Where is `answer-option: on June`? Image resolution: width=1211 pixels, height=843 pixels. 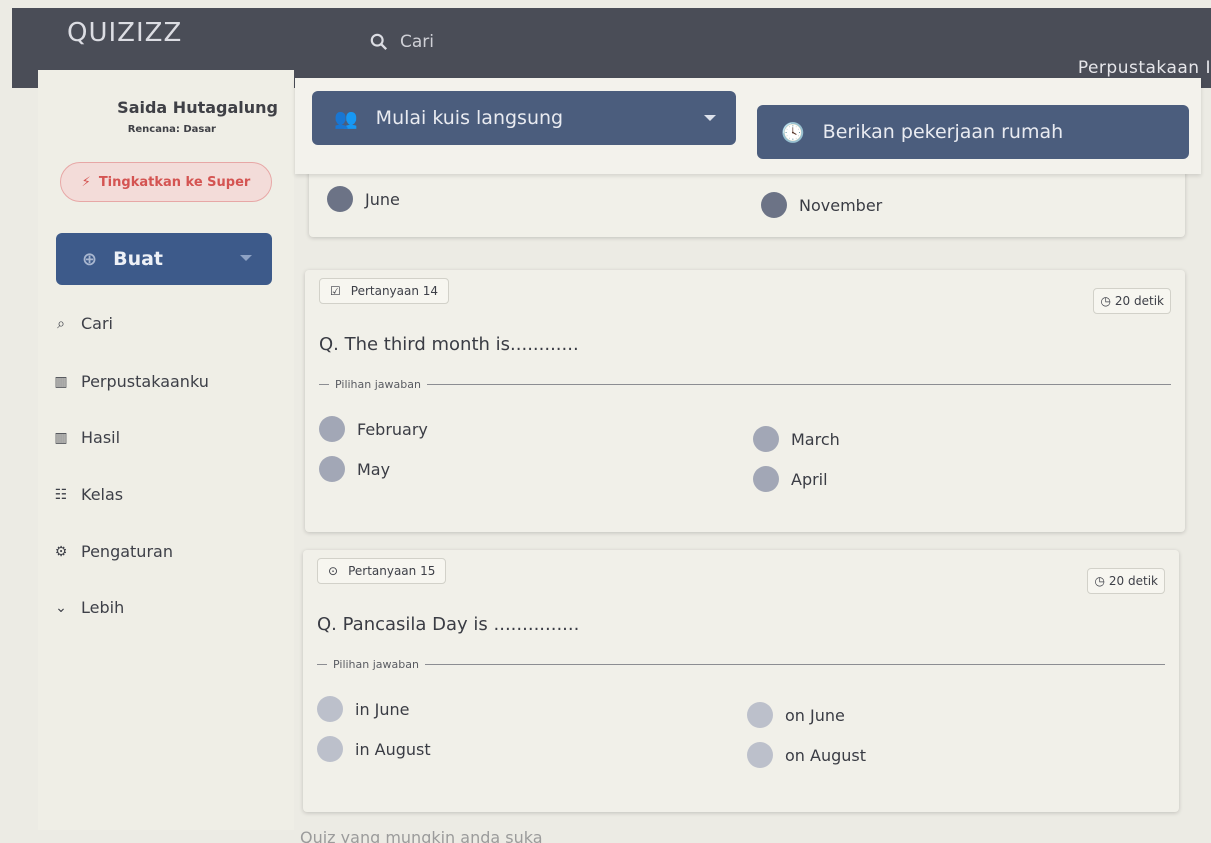 answer-option: on June is located at coordinates (796, 715).